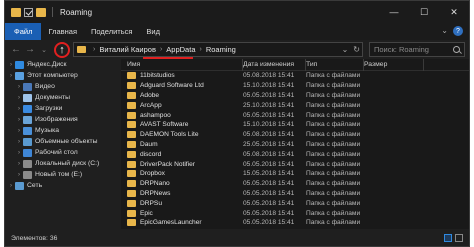  I want to click on sidebar-item: › Документы, so click(61, 97).